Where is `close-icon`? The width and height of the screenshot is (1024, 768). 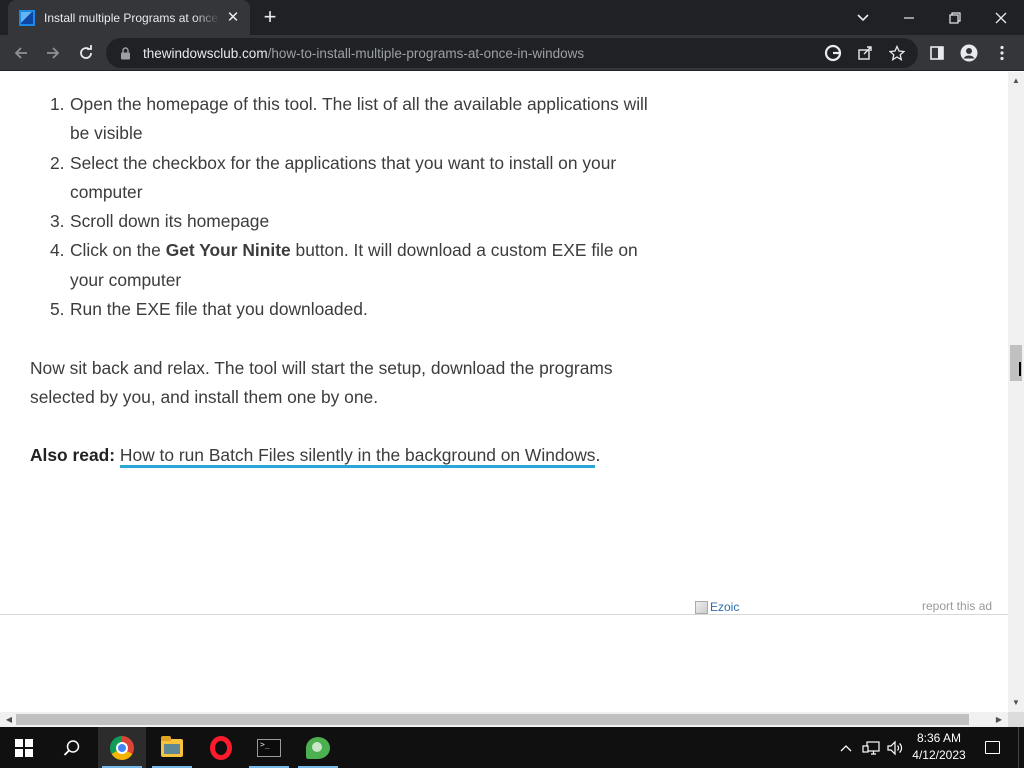
close-icon is located at coordinates (1001, 17).